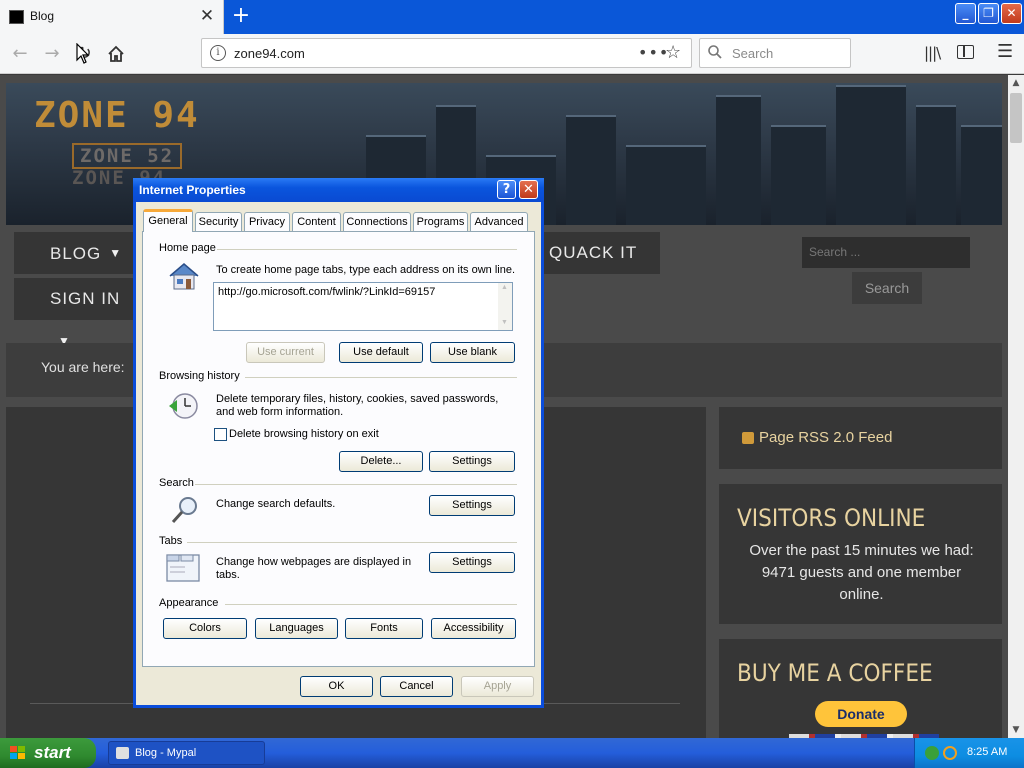 The height and width of the screenshot is (768, 1024). I want to click on nav-menu-blog-label: BLOG, so click(76, 253).